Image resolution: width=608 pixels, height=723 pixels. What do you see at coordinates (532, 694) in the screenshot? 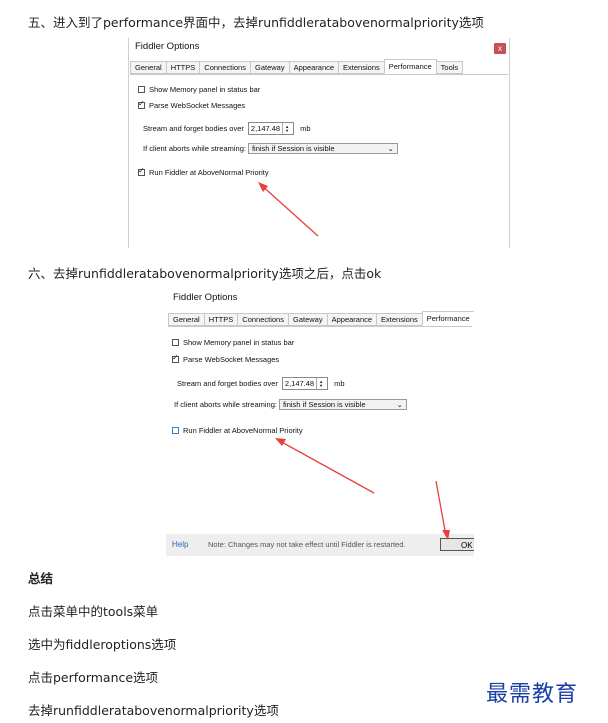
I see `watermark-logo: 最需教育` at bounding box center [532, 694].